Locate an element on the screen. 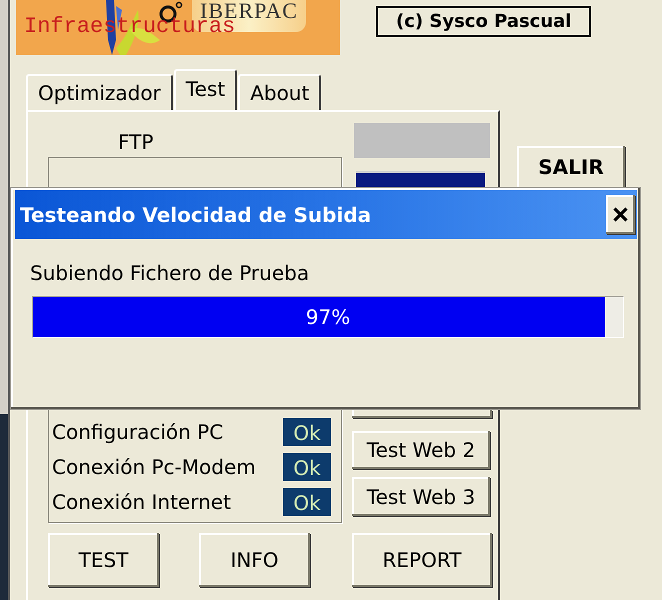  check-label: Conexión Internet is located at coordinates (141, 502).